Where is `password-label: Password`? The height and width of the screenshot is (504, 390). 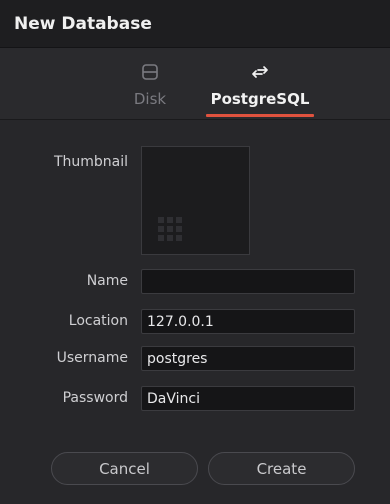
password-label: Password is located at coordinates (95, 398).